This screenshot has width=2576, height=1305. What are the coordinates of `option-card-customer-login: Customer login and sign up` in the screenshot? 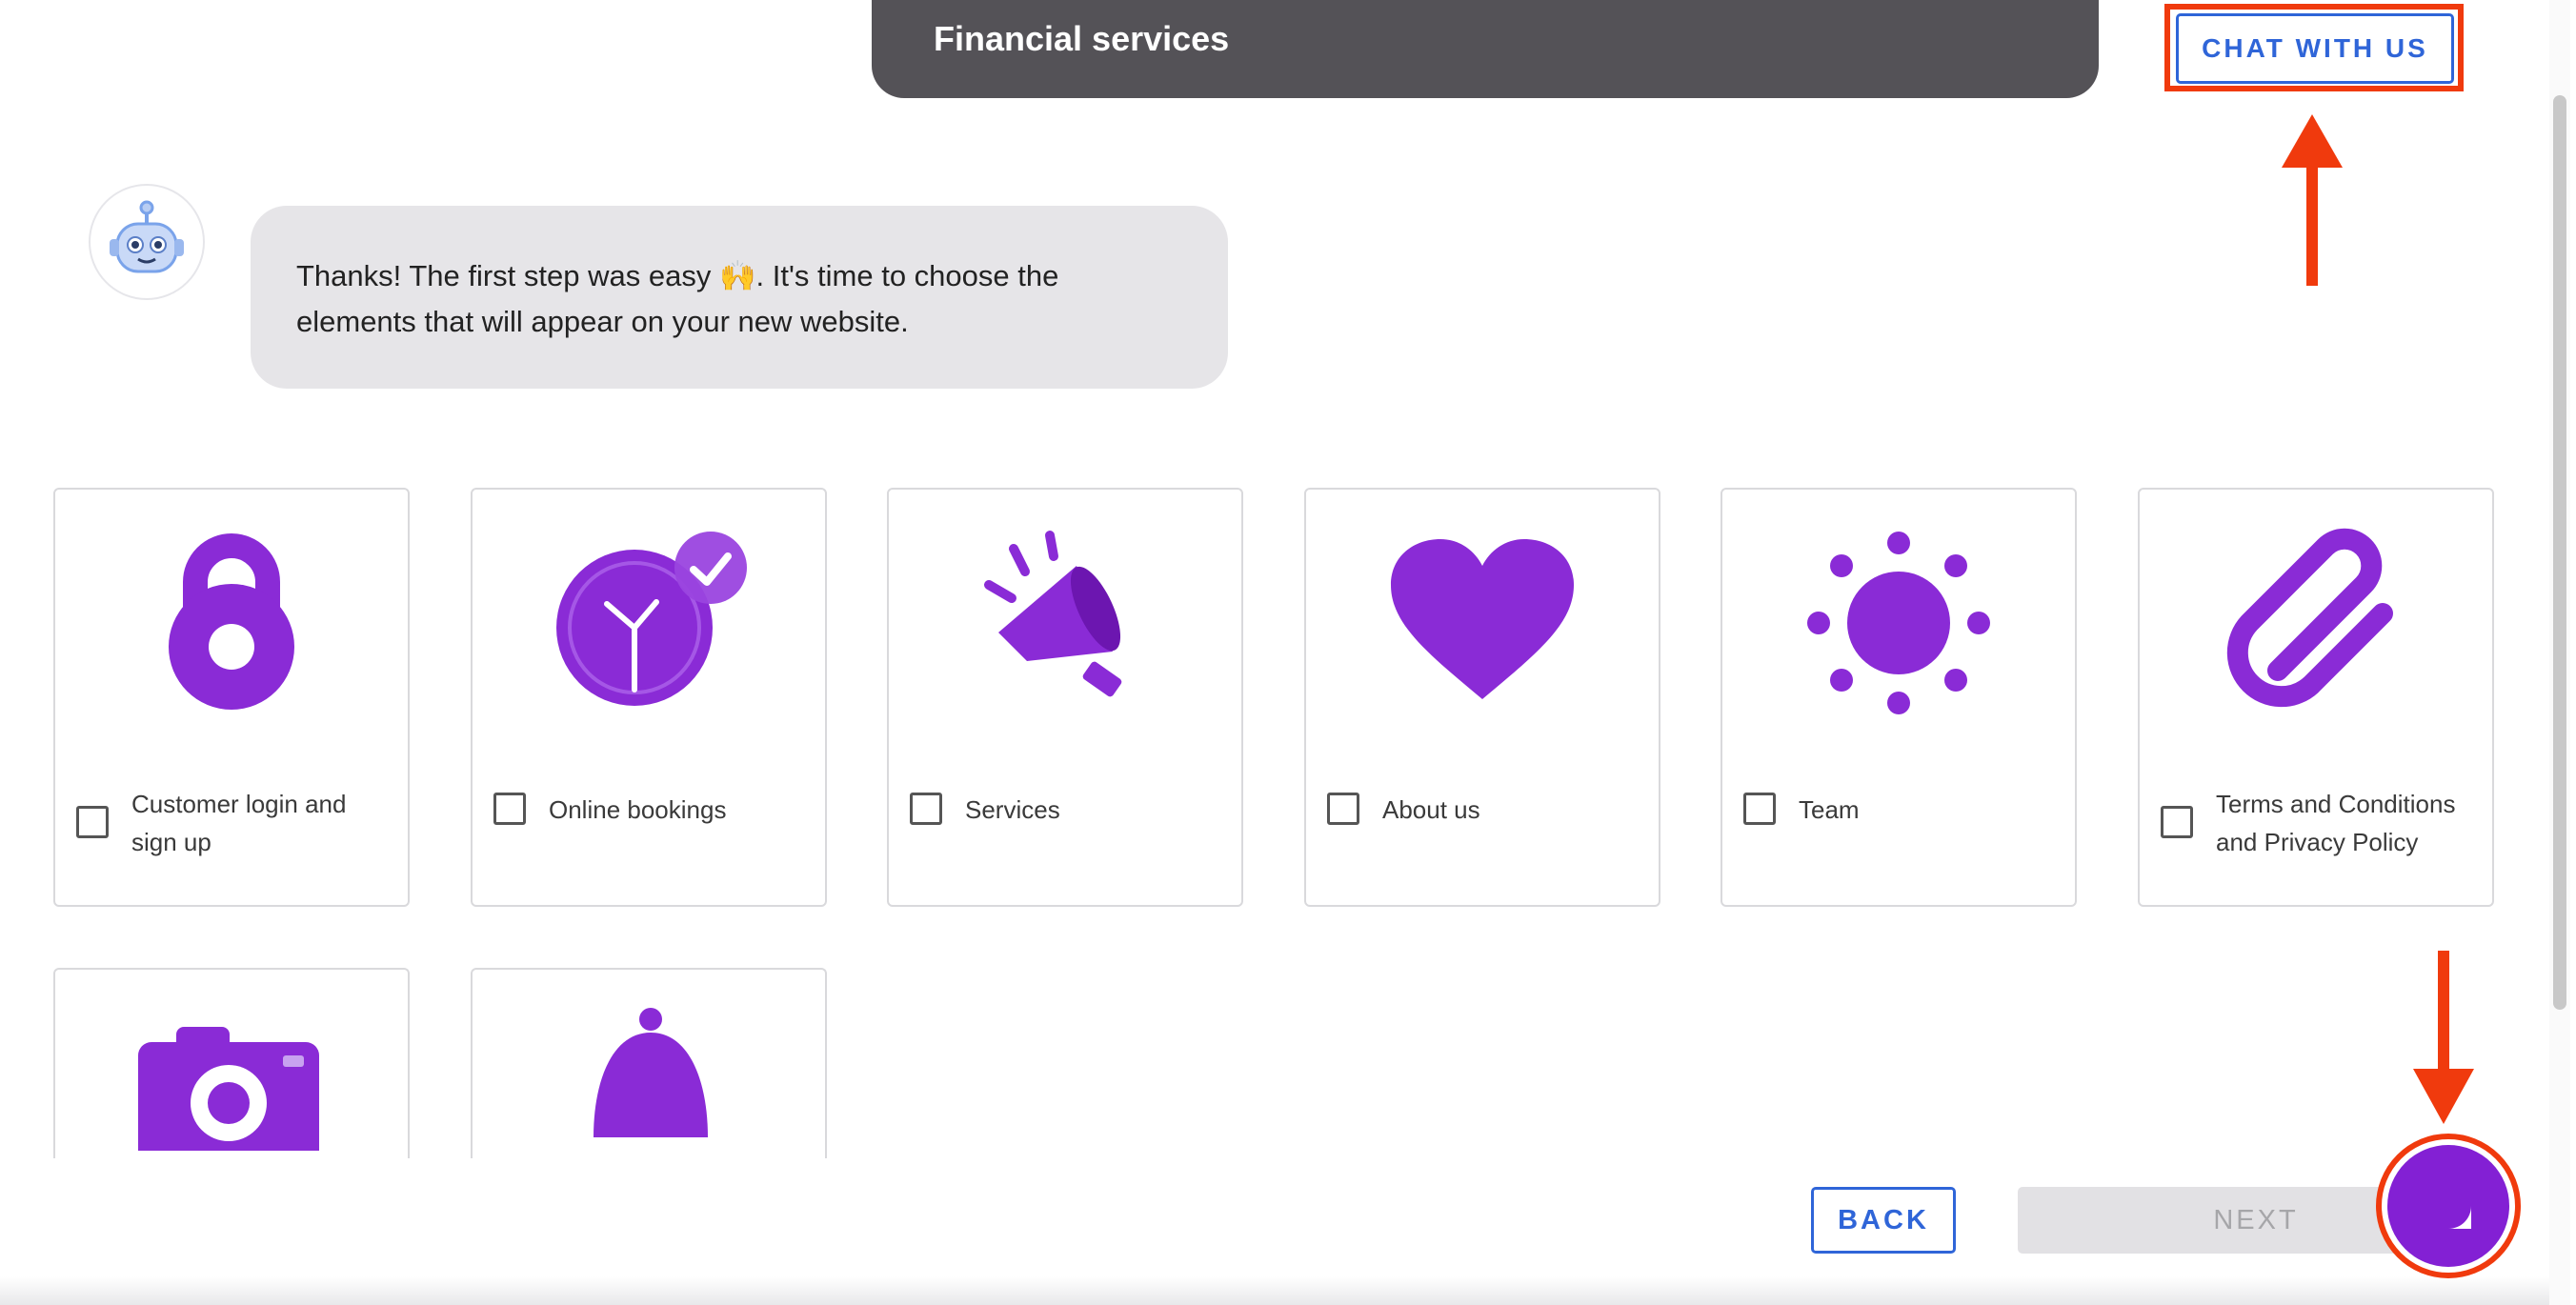 It's located at (231, 697).